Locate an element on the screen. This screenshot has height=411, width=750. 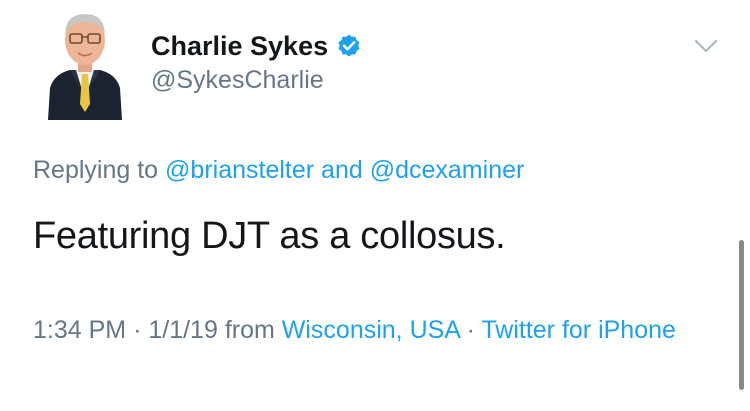
chevron-down-icon is located at coordinates (706, 46).